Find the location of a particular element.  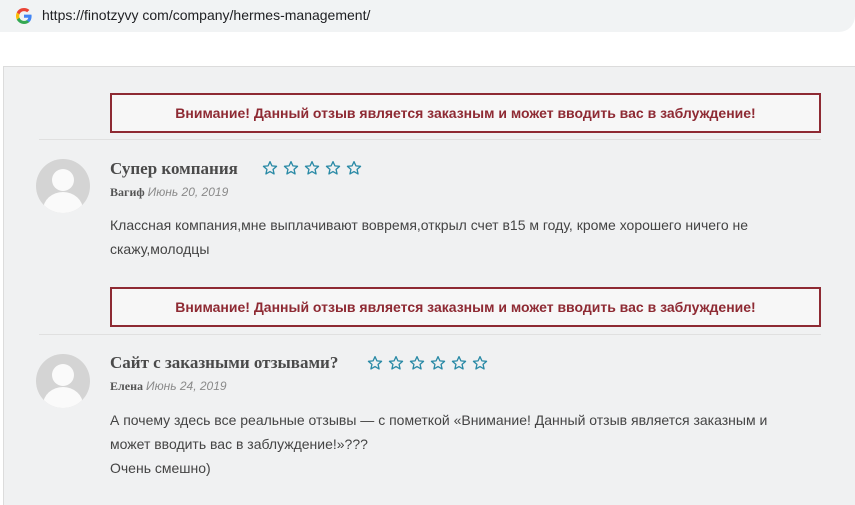

review-meta: Елена Июнь 24, 2019 is located at coordinates (168, 386).